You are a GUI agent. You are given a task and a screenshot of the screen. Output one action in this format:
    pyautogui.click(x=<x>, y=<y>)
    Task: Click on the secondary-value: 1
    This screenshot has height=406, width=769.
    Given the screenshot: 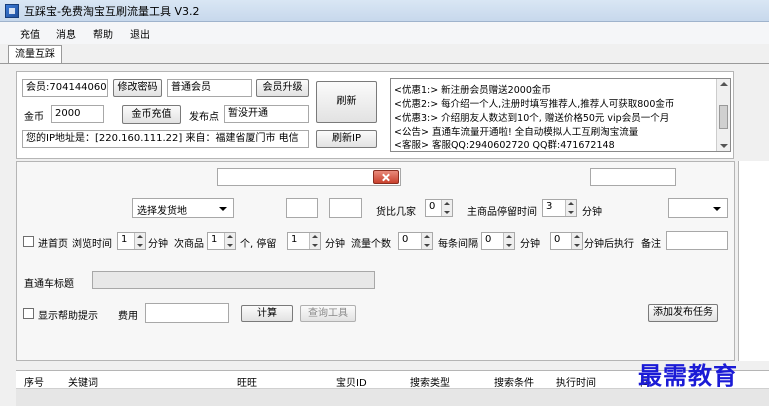 What is the action you would take?
    pyautogui.click(x=214, y=239)
    